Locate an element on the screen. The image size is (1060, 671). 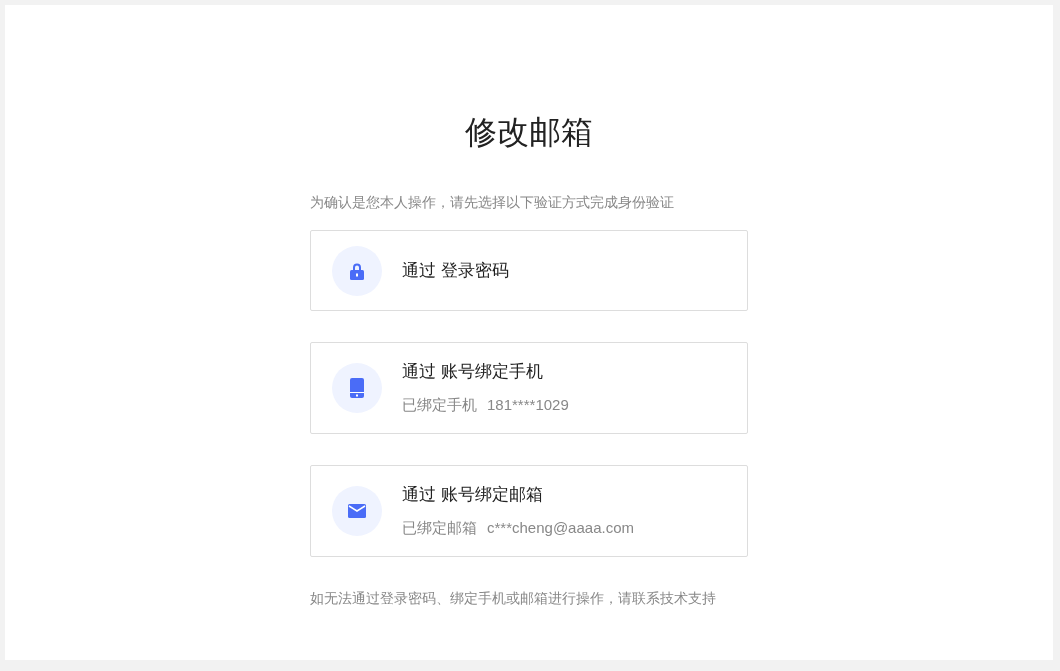
verification-option: 通过 账号绑定手机 已绑定手机 181****1029 is located at coordinates (529, 388).